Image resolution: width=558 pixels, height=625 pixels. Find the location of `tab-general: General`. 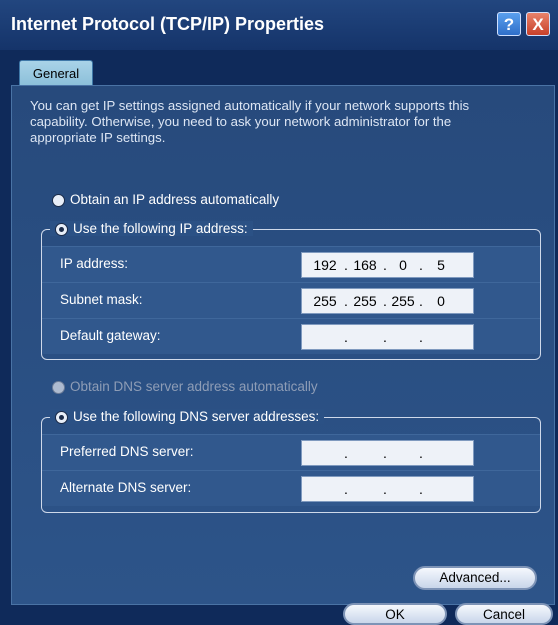

tab-general: General is located at coordinates (56, 73).